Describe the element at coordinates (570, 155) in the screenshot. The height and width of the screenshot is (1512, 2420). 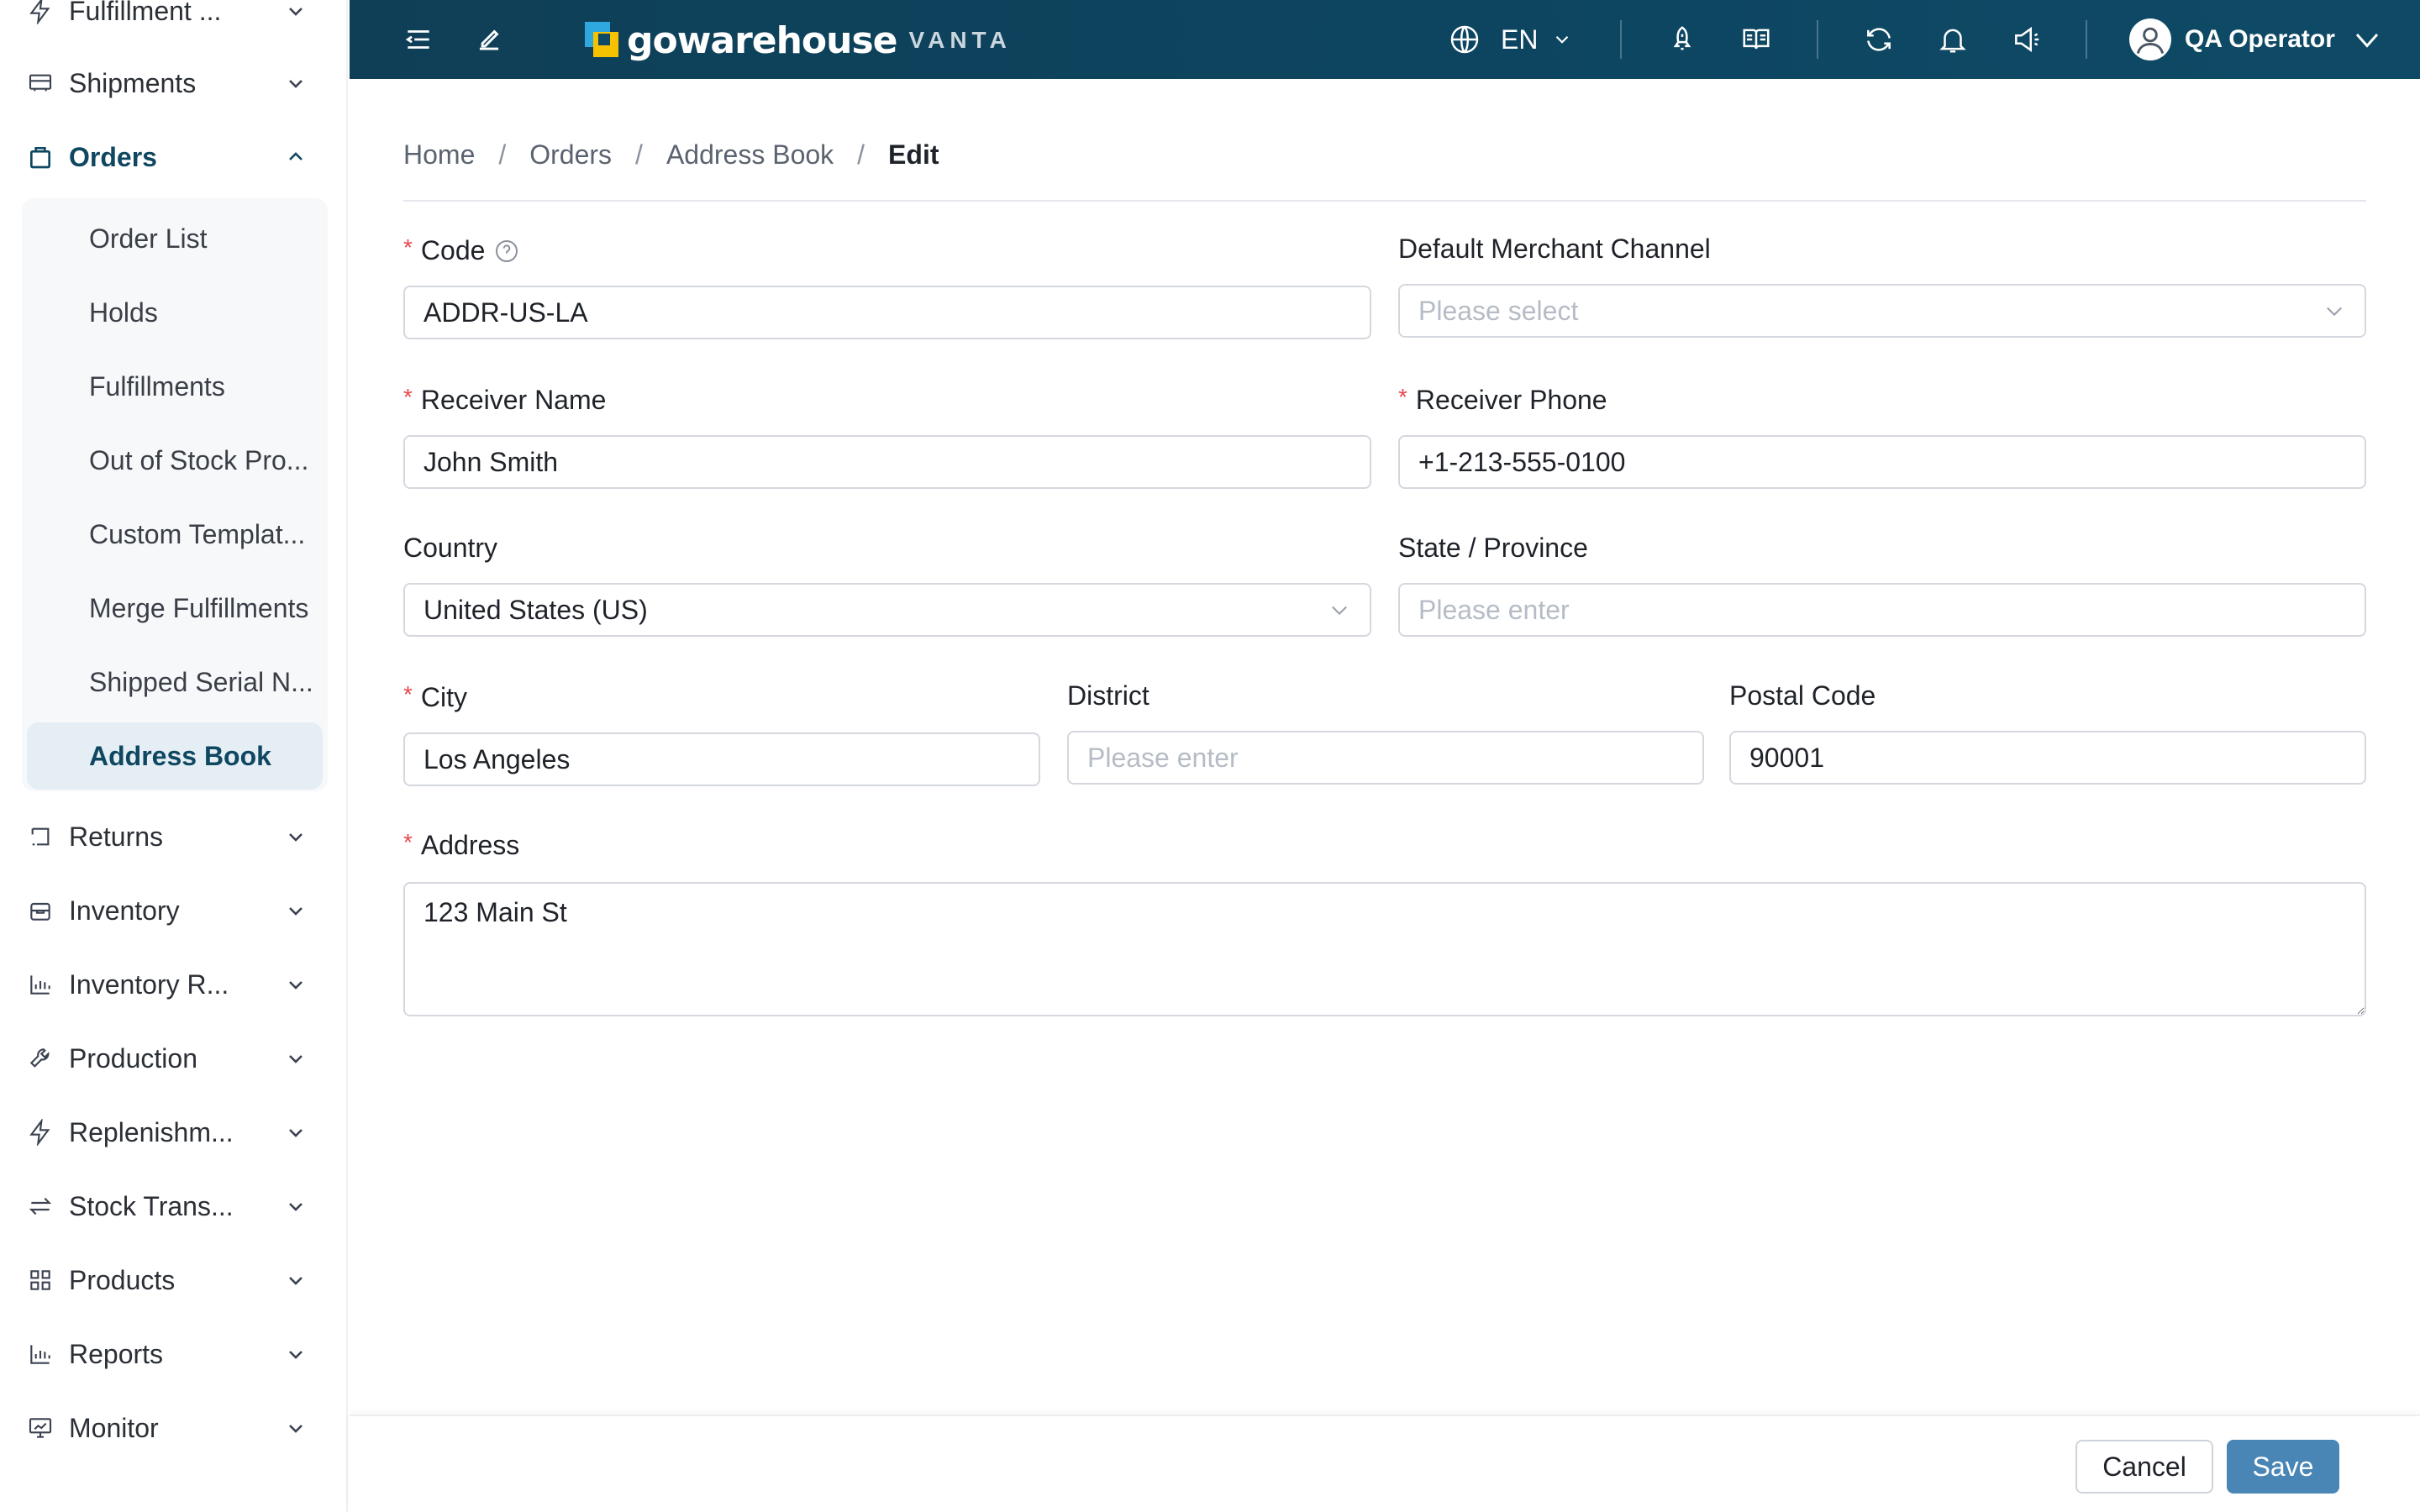
I see `breadcrumb-orders: Orders` at that location.